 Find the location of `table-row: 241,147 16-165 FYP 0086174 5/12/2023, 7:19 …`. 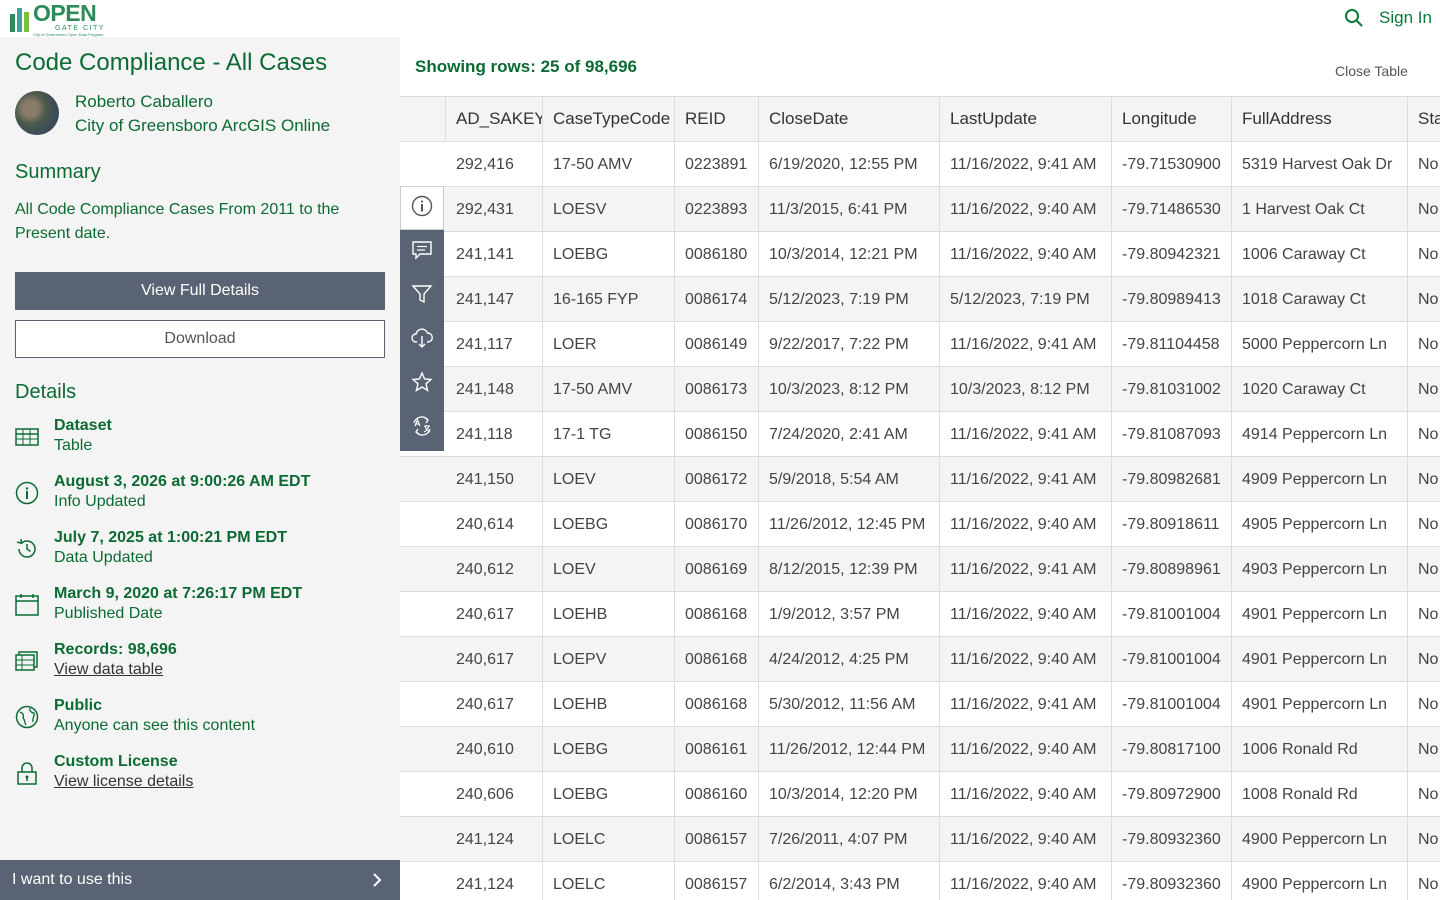

table-row: 241,147 16-165 FYP 0086174 5/12/2023, 7:19 … is located at coordinates (920, 299).